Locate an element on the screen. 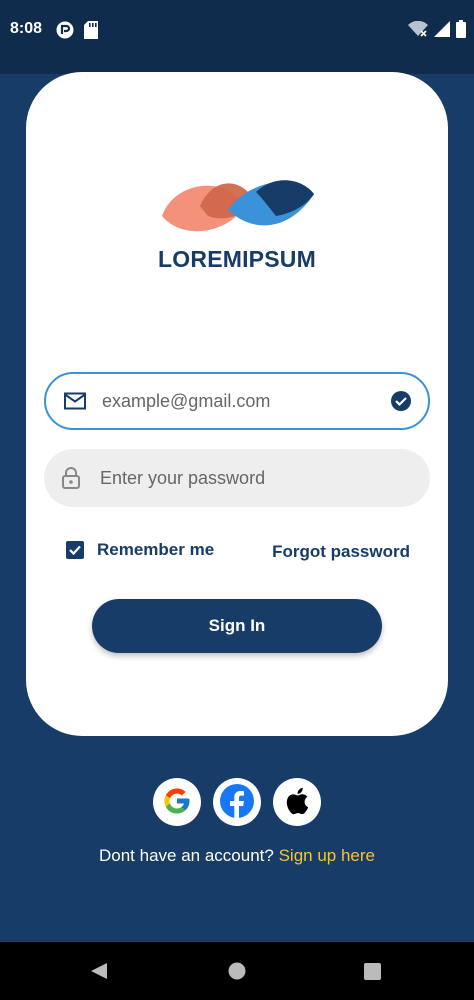  status-bar: 8:08 is located at coordinates (237, 37).